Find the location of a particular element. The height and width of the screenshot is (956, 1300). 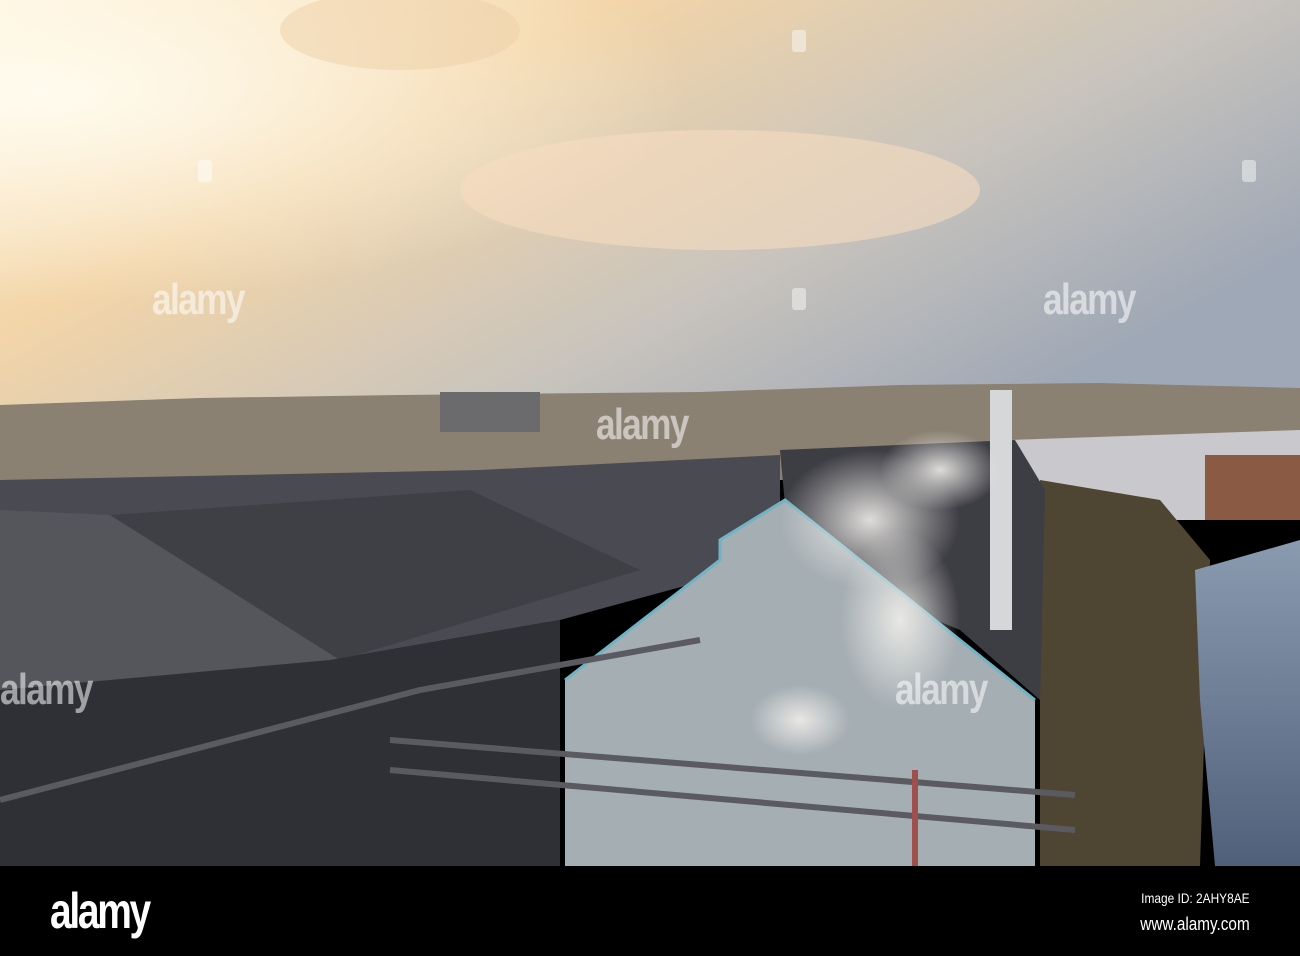

image-id: Image ID: 2AHY8AE is located at coordinates (1195, 898).